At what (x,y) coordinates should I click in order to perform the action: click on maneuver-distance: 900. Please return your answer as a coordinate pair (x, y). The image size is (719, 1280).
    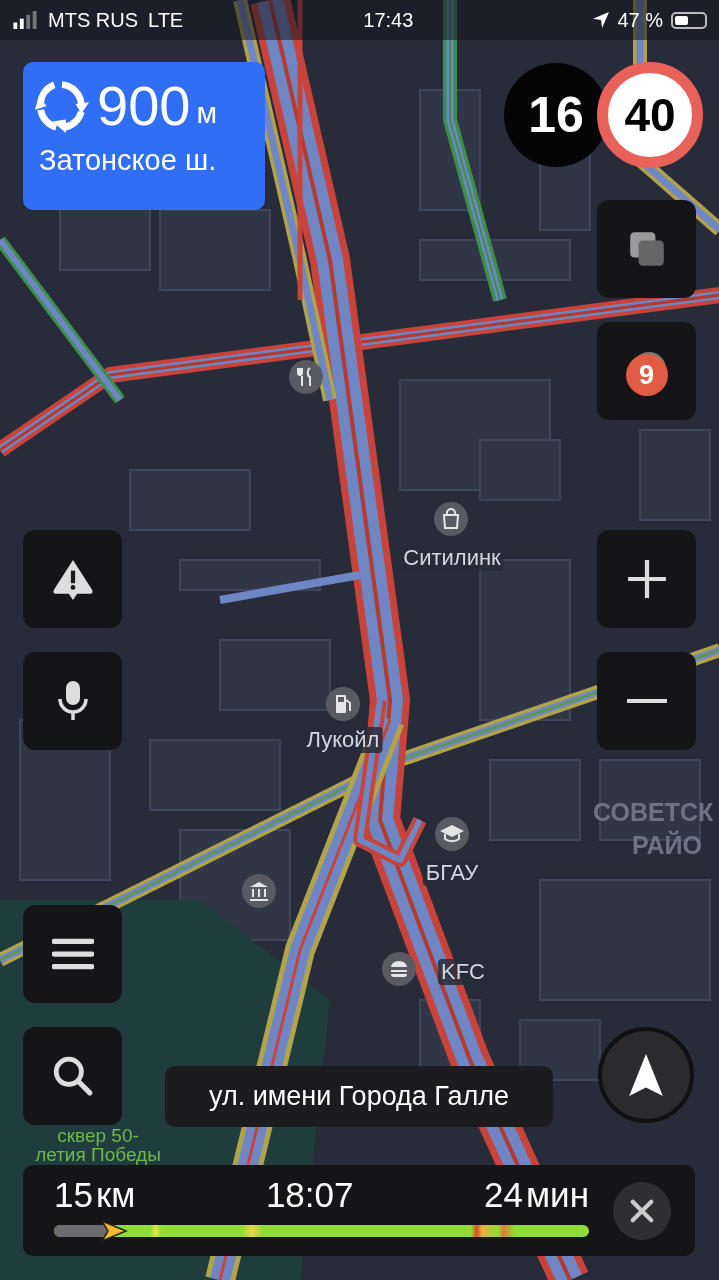
    Looking at the image, I should click on (144, 106).